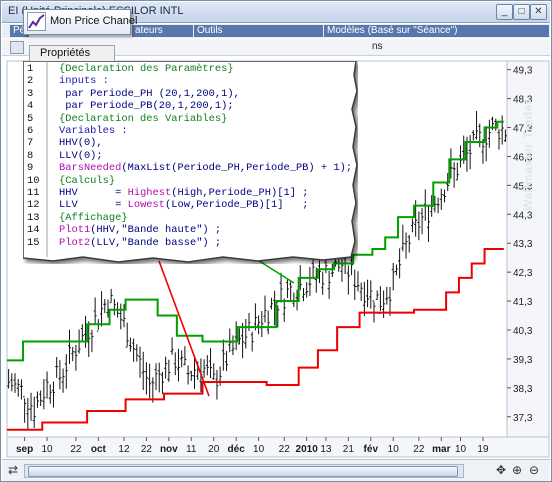 The height and width of the screenshot is (482, 552). What do you see at coordinates (326, 449) in the screenshot?
I see `x-tick-label: 13` at bounding box center [326, 449].